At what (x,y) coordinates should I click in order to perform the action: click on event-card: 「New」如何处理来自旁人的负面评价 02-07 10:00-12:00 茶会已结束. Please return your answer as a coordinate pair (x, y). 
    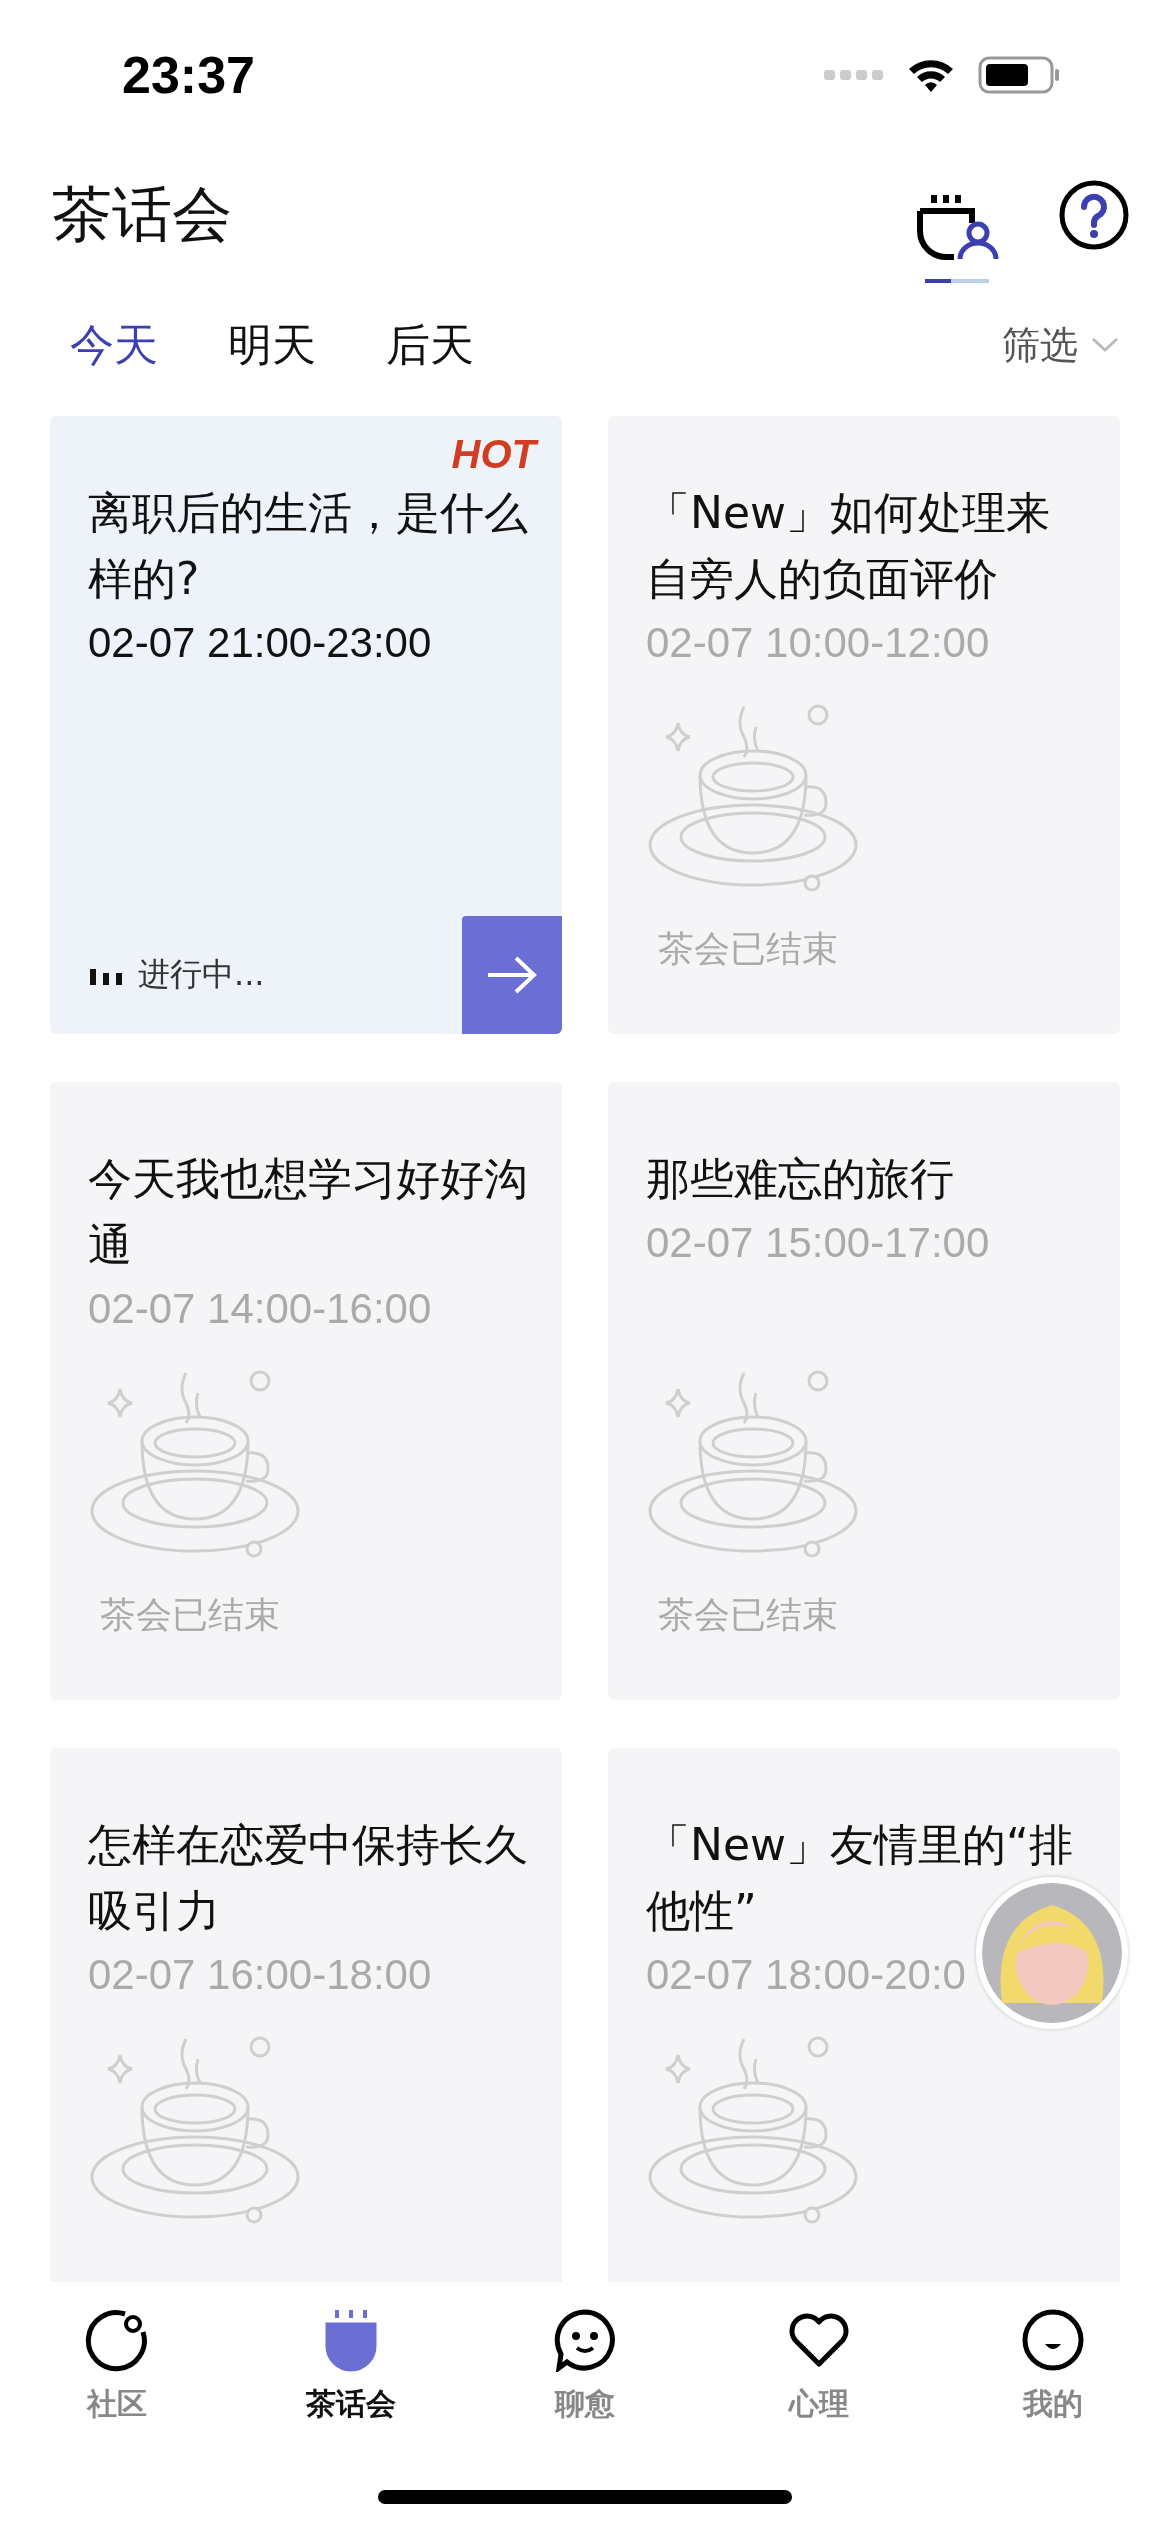
    Looking at the image, I should click on (864, 725).